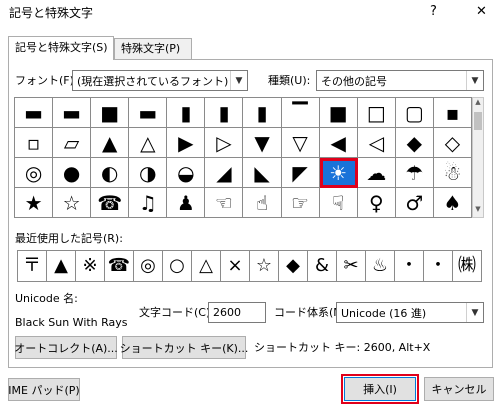 This screenshot has width=500, height=411. I want to click on symbol-cell: ◇, so click(452, 143).